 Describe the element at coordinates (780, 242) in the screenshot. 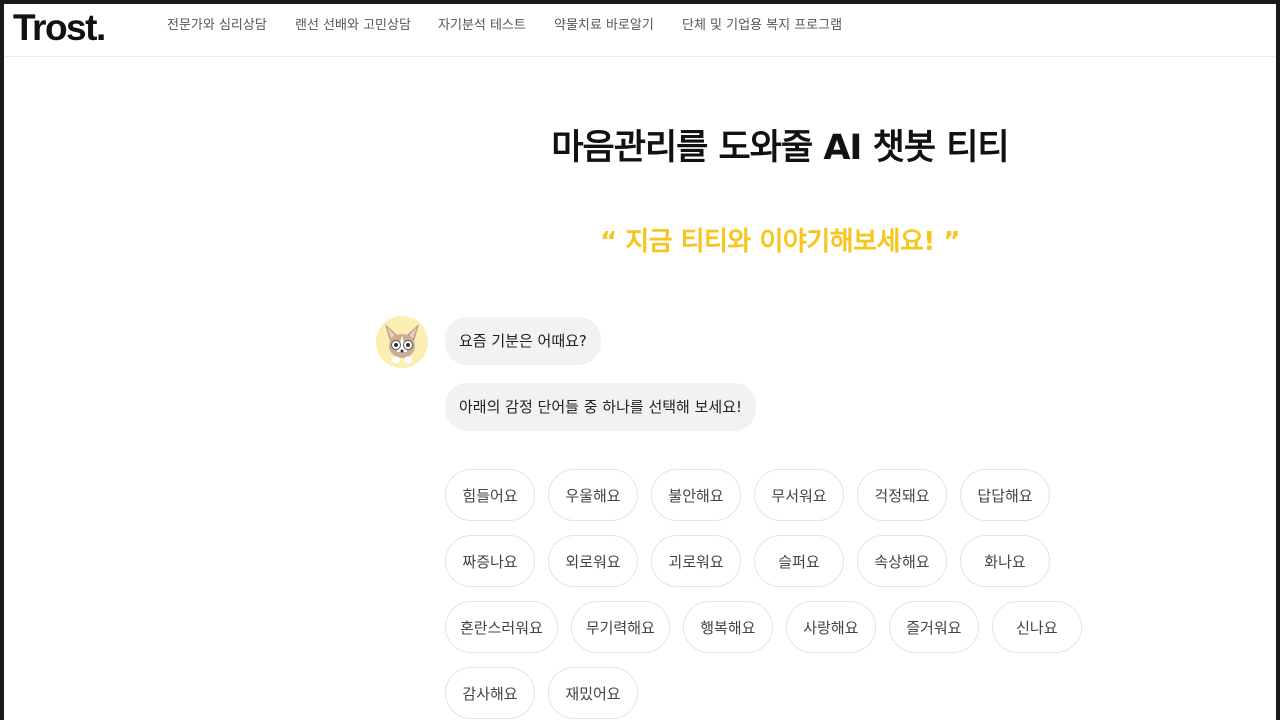

I see `page-subtitle: “ 지금 티티와 이야기해보세요! ”` at that location.